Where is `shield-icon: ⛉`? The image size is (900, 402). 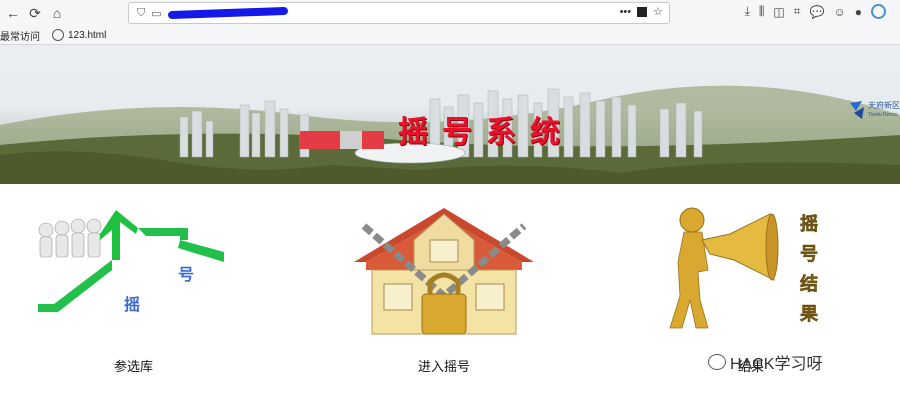 shield-icon: ⛉ is located at coordinates (141, 13).